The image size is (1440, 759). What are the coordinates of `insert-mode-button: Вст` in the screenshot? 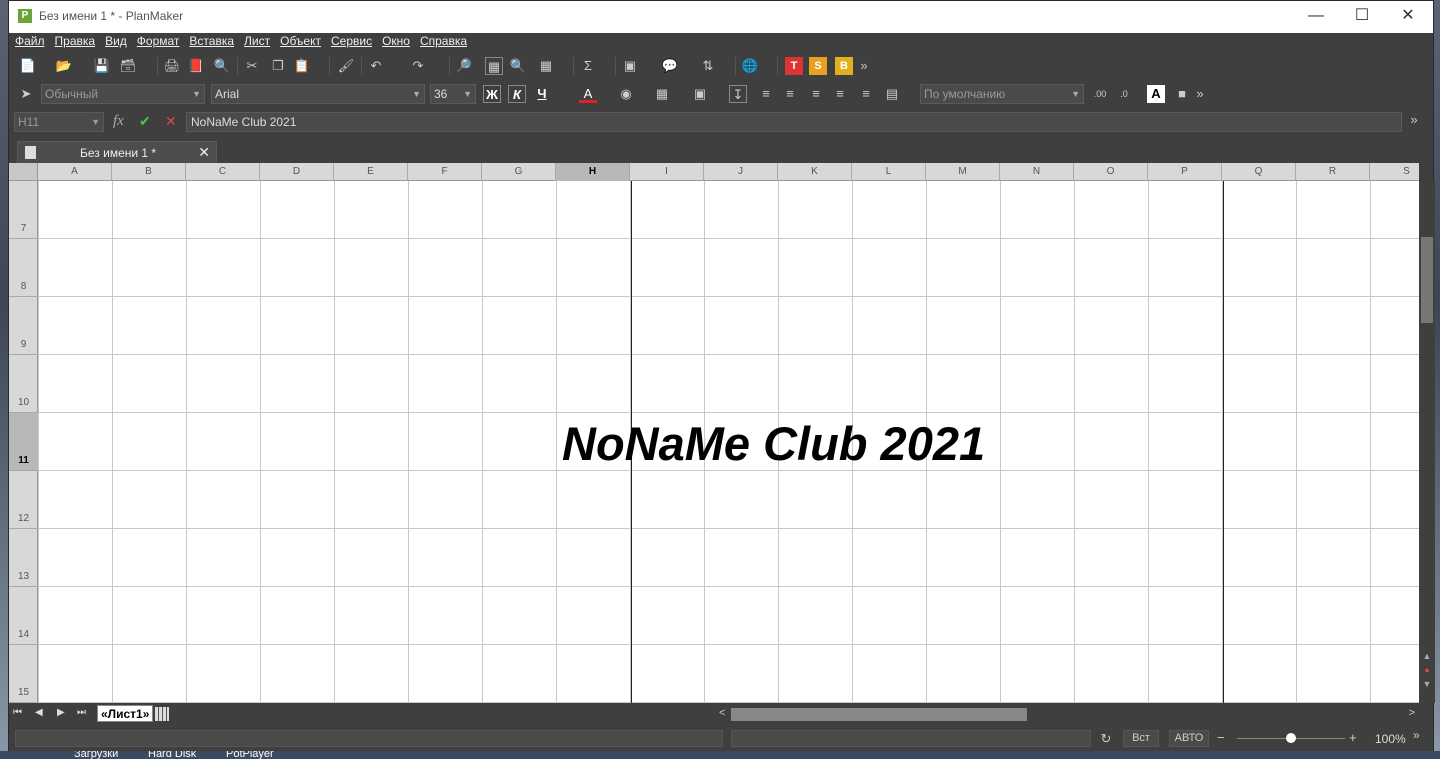 It's located at (1141, 738).